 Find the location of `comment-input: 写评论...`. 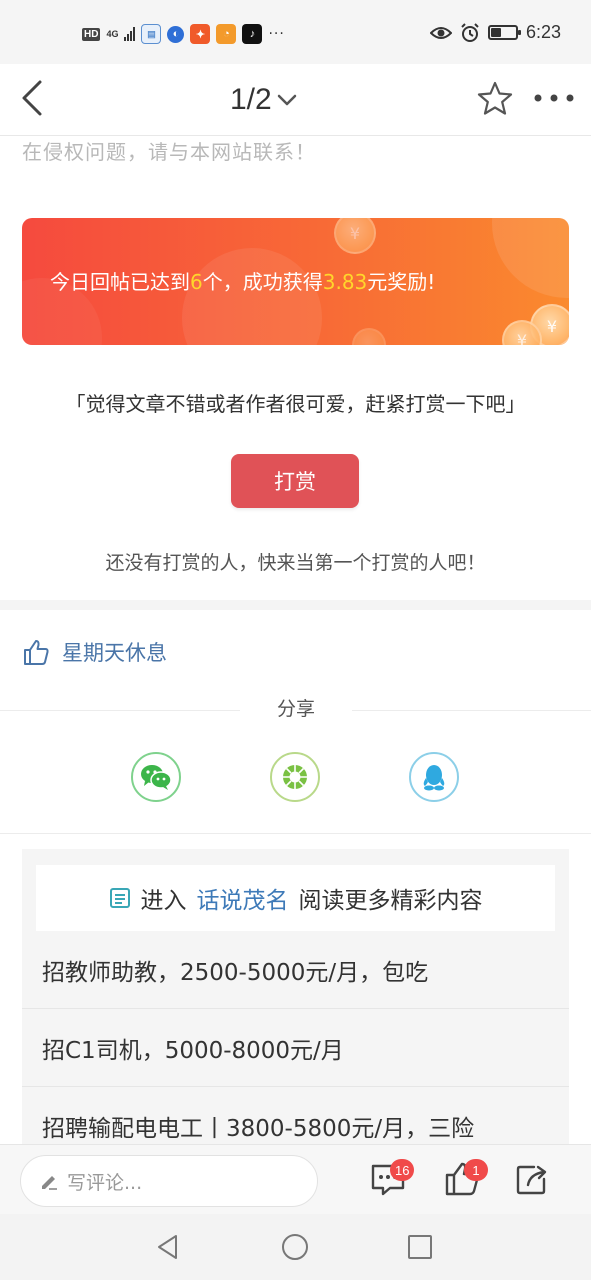

comment-input: 写评论... is located at coordinates (169, 1181).